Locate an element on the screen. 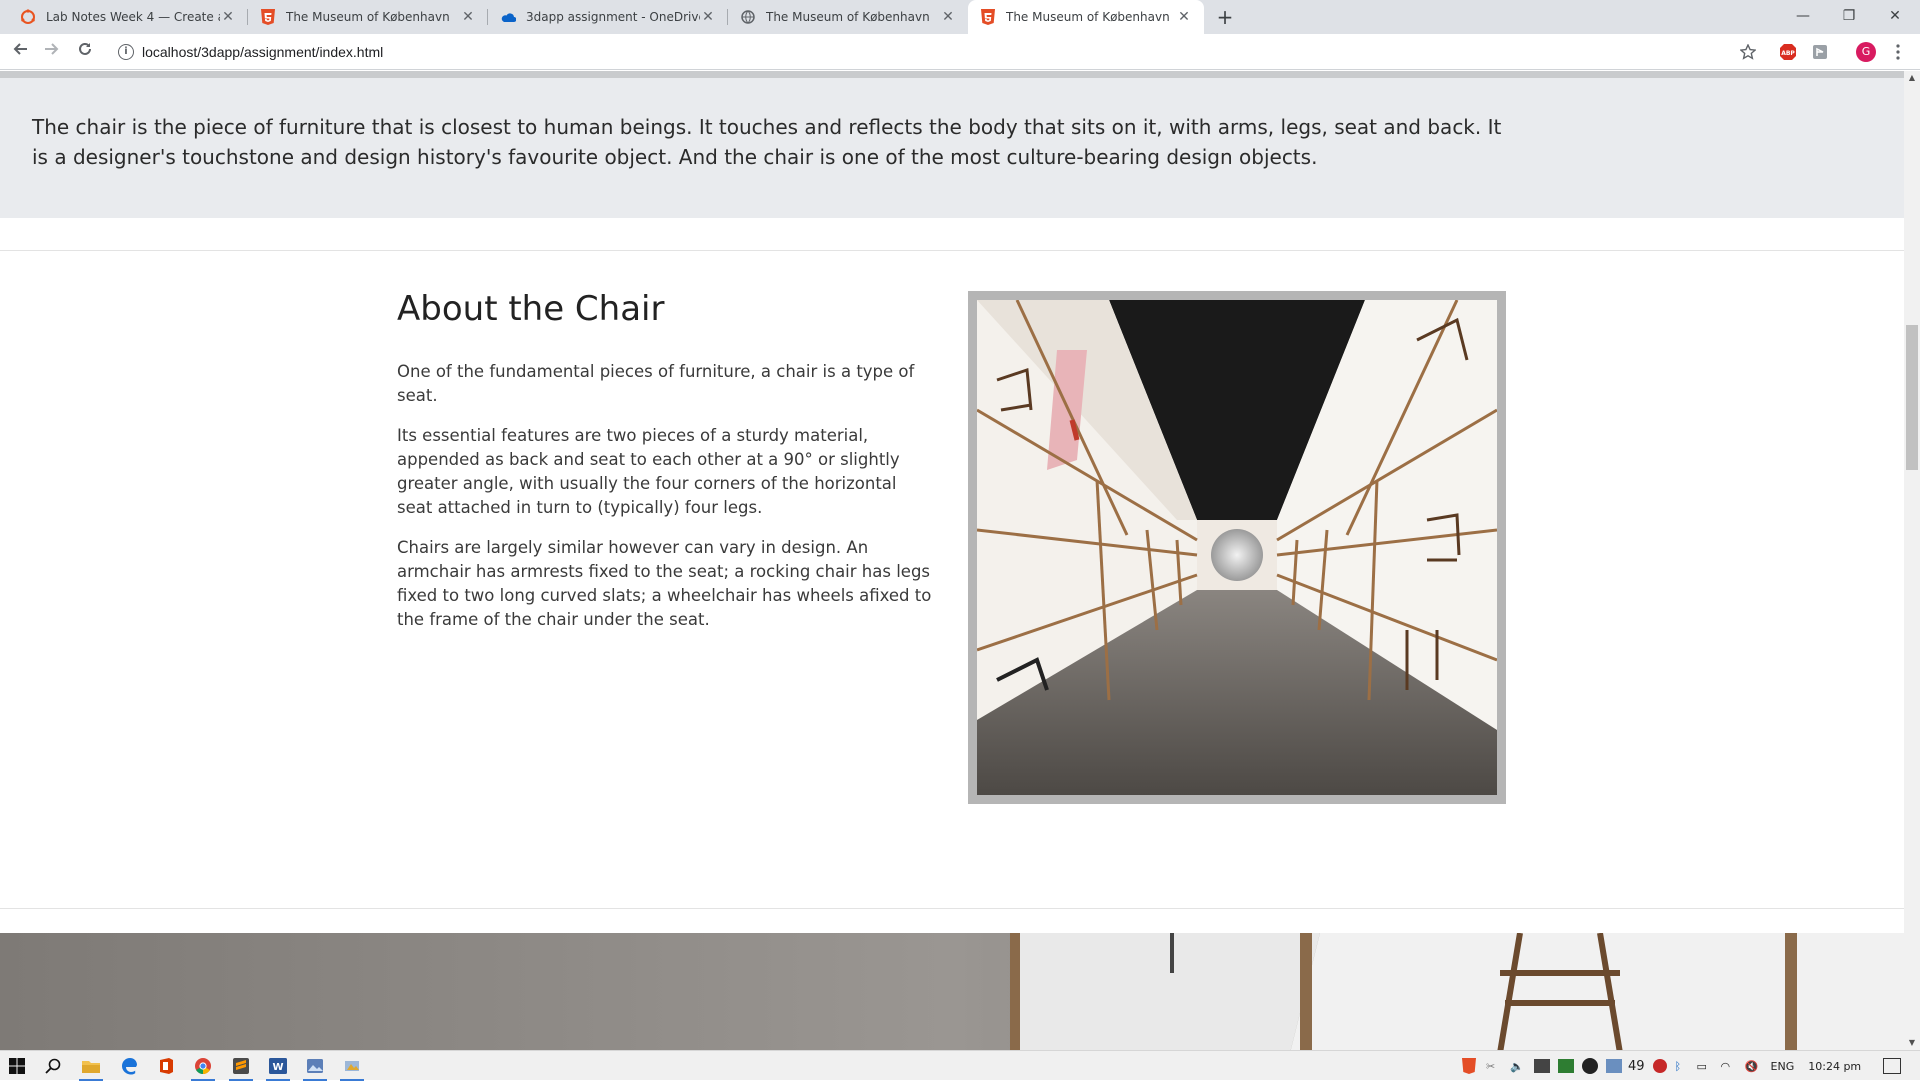 The height and width of the screenshot is (1081, 1920). nav-bottom-edge is located at coordinates (952, 74).